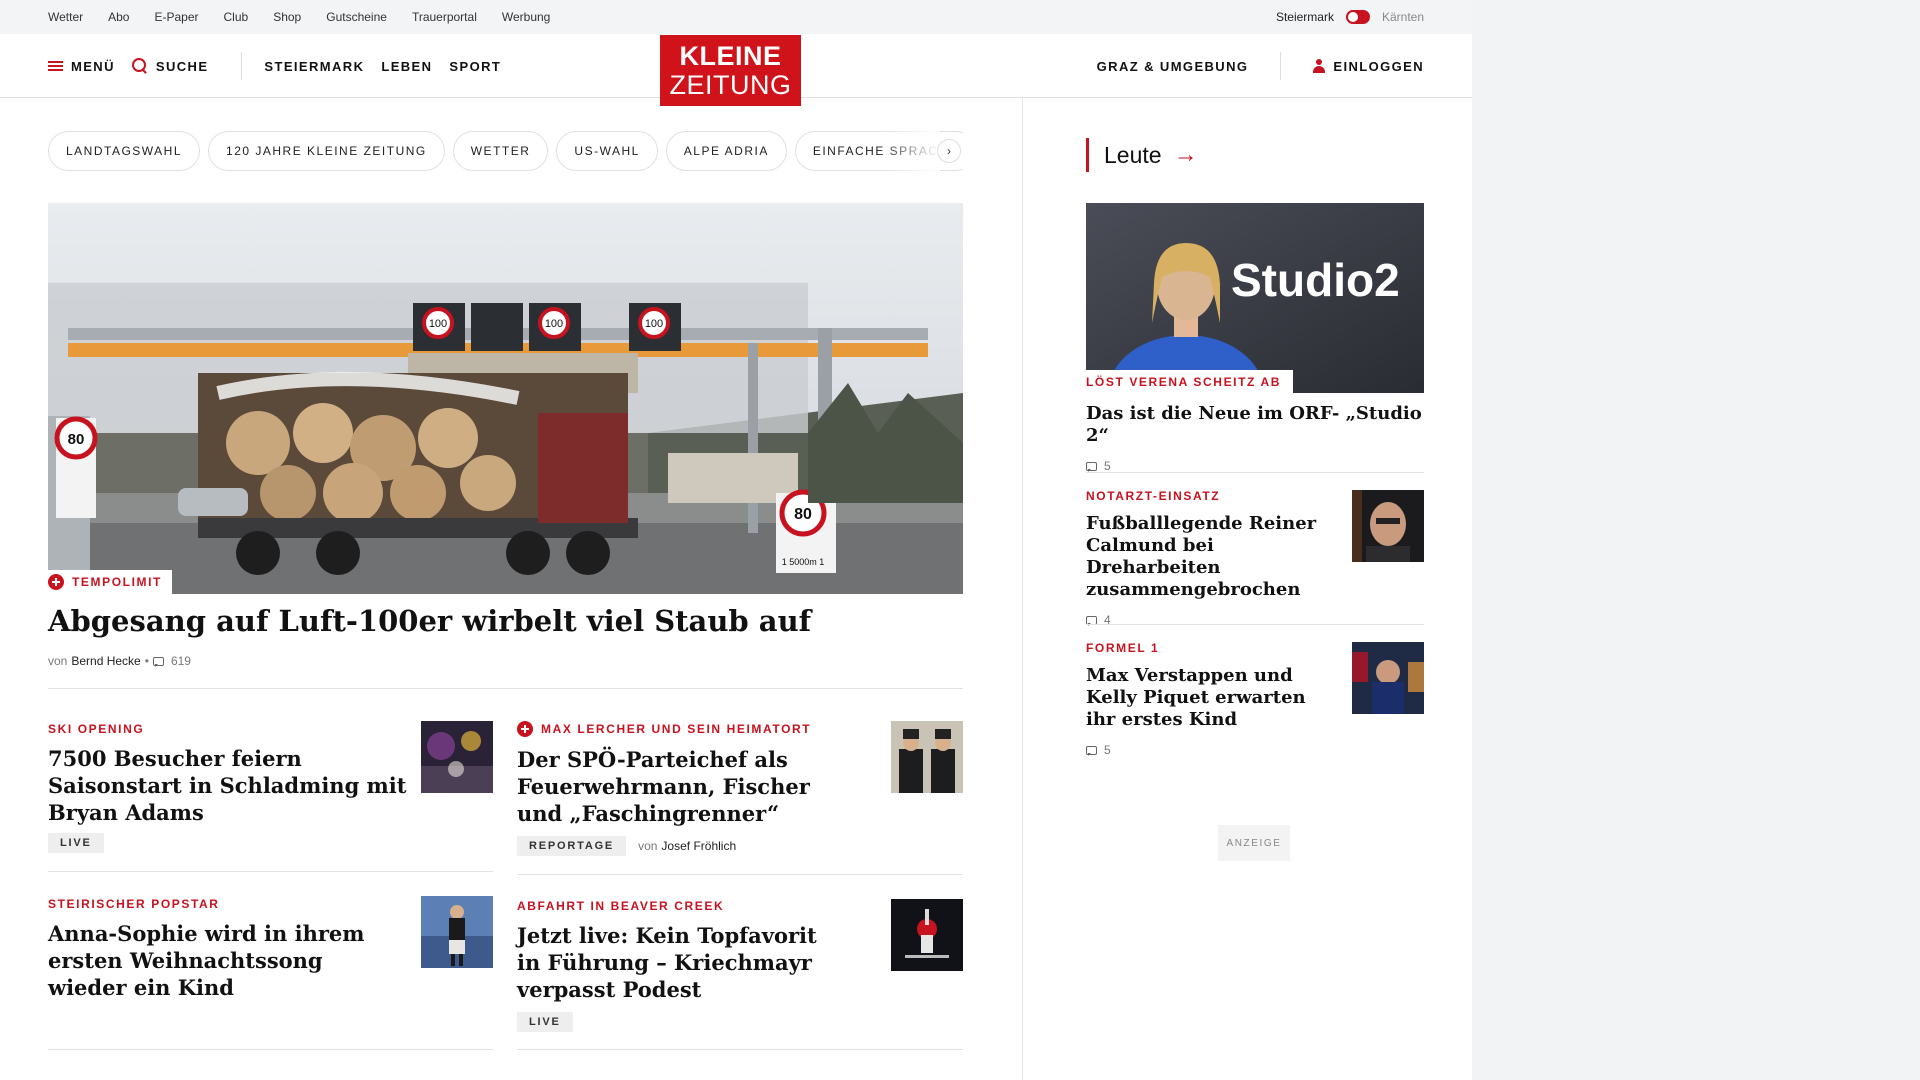 This screenshot has width=1920, height=1080. What do you see at coordinates (444, 17) in the screenshot?
I see `link-trauerportal: Trauerportal` at bounding box center [444, 17].